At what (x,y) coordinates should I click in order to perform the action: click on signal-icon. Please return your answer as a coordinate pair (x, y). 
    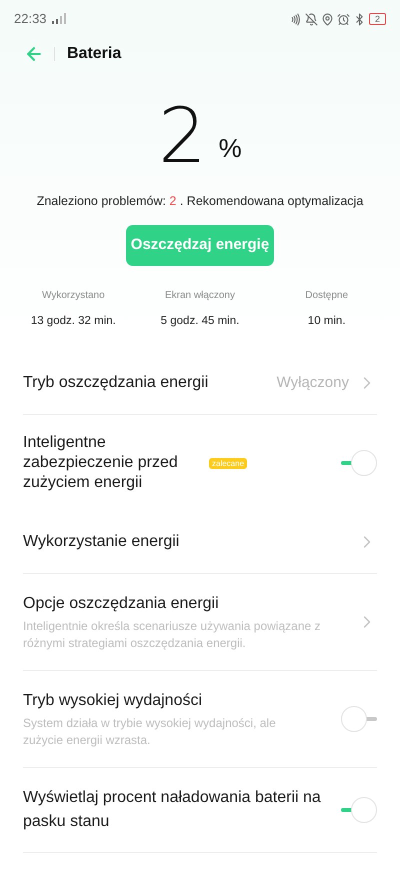
    Looking at the image, I should click on (59, 19).